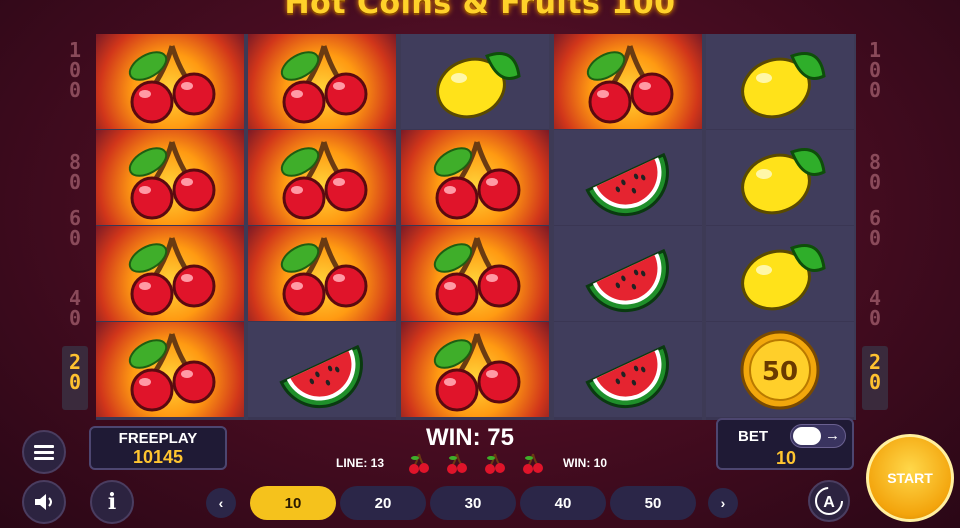 The image size is (960, 528). Describe the element at coordinates (563, 503) in the screenshot. I see `bet-option: 40` at that location.